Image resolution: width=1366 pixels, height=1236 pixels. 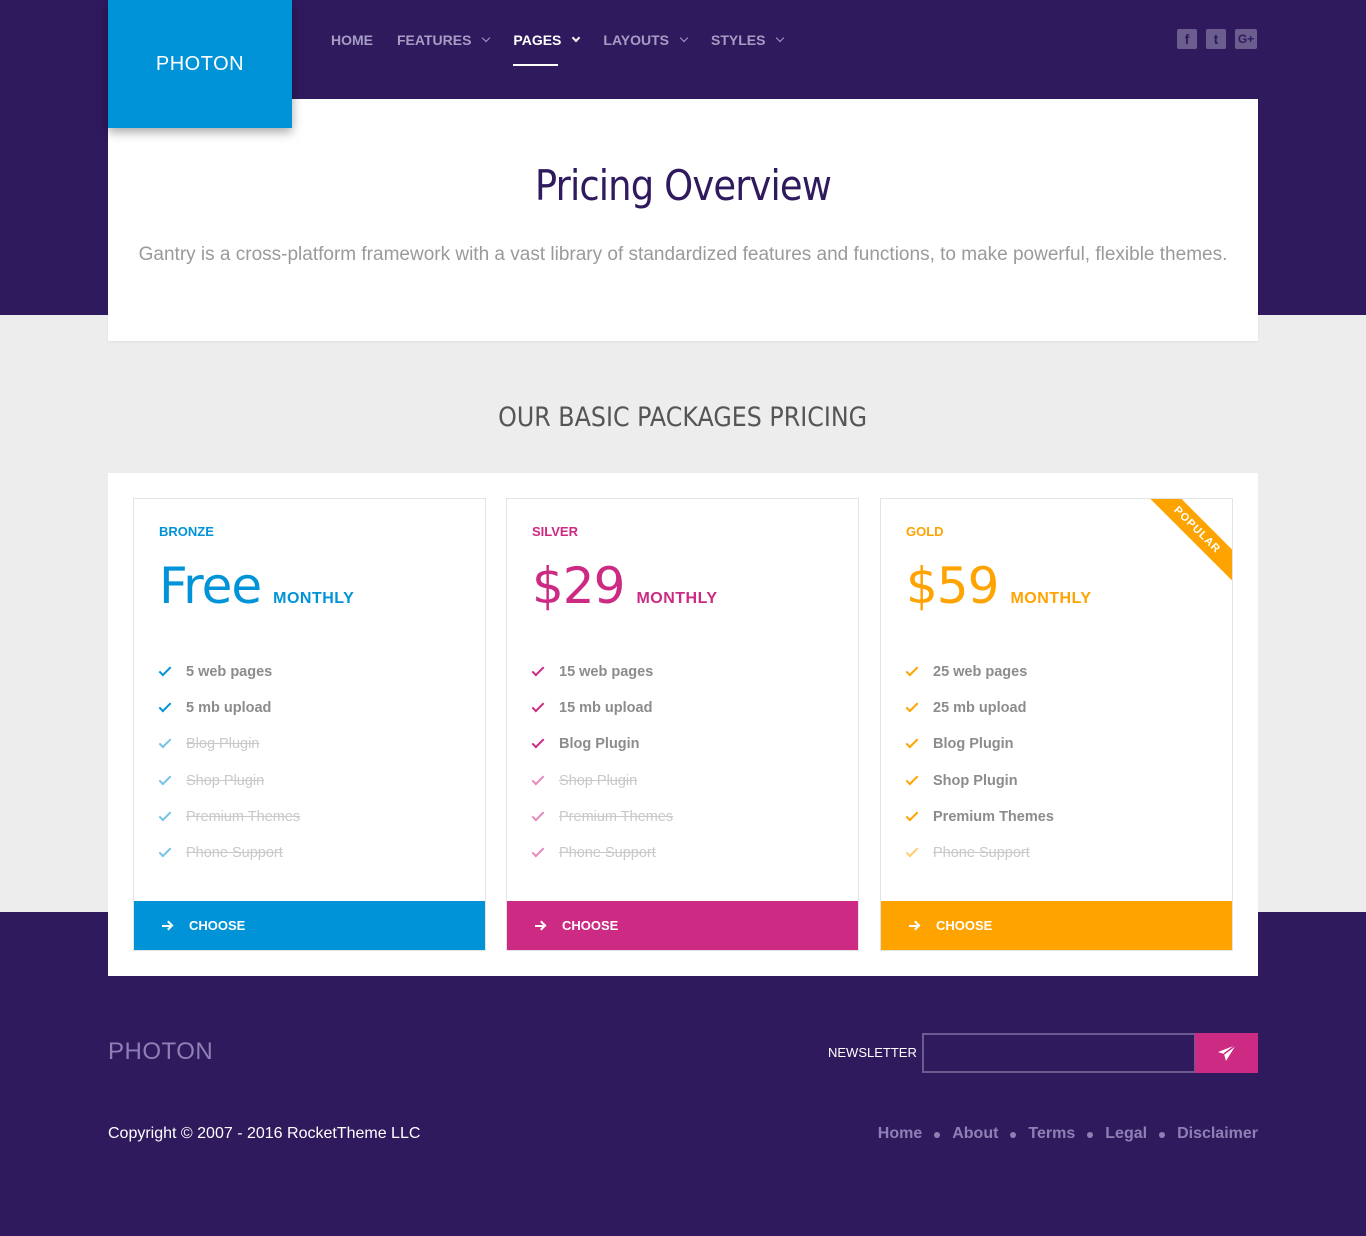 What do you see at coordinates (1187, 39) in the screenshot?
I see `facebook-icon: f` at bounding box center [1187, 39].